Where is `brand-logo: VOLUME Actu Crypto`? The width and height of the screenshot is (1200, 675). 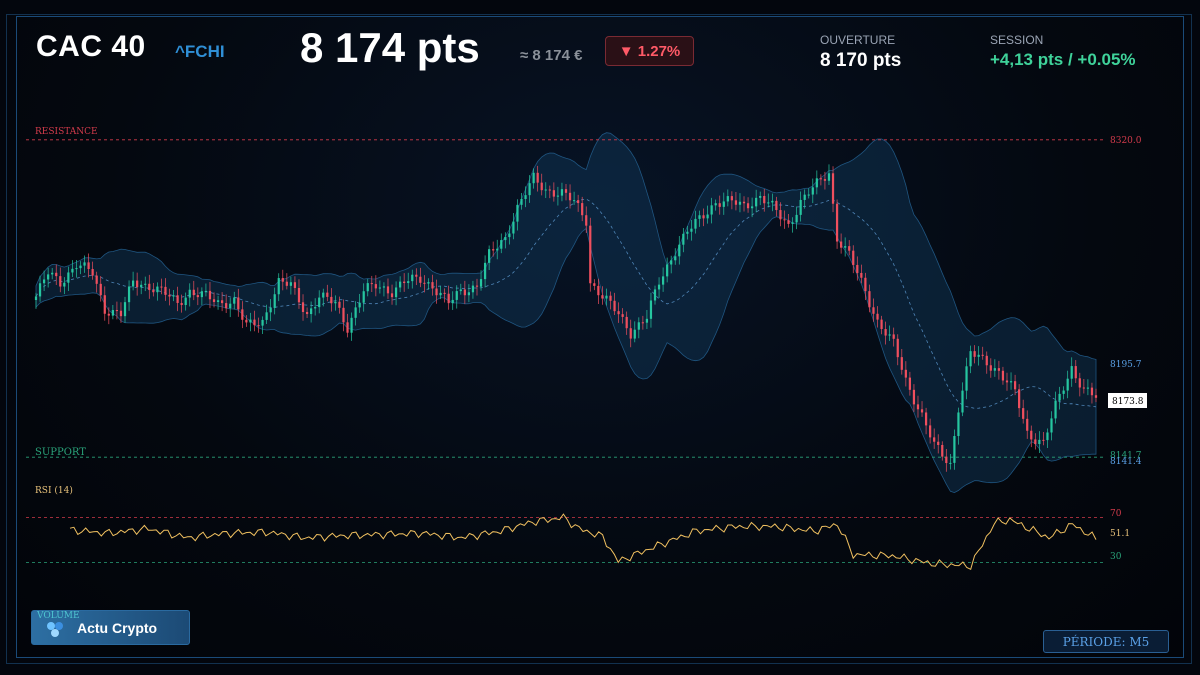
brand-logo: VOLUME Actu Crypto is located at coordinates (110, 627).